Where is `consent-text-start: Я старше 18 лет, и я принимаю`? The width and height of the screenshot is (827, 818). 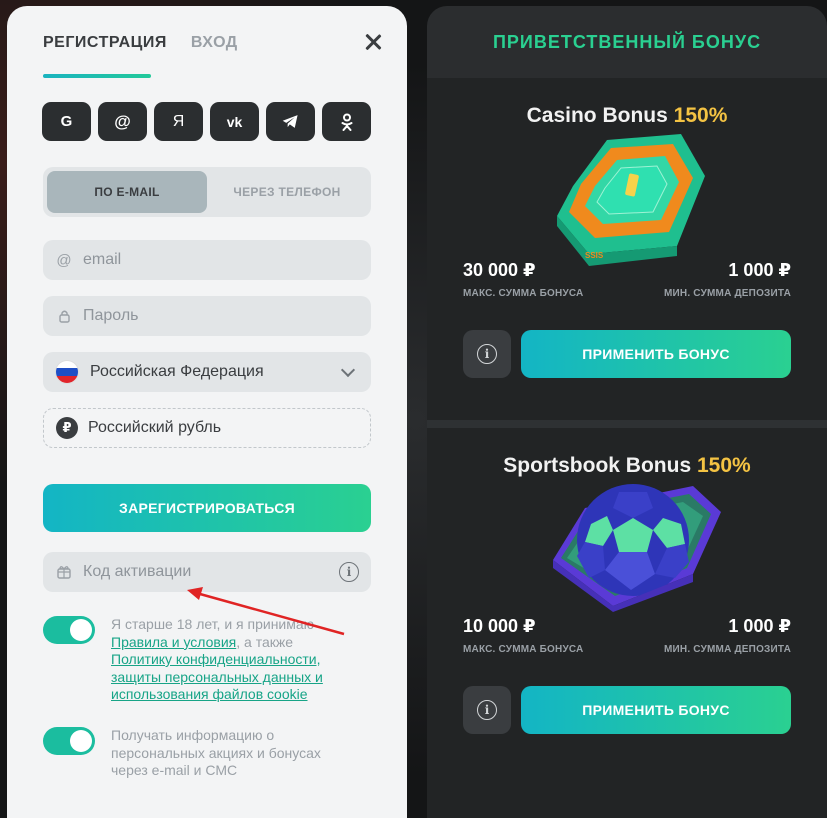 consent-text-start: Я старше 18 лет, и я принимаю is located at coordinates (213, 624).